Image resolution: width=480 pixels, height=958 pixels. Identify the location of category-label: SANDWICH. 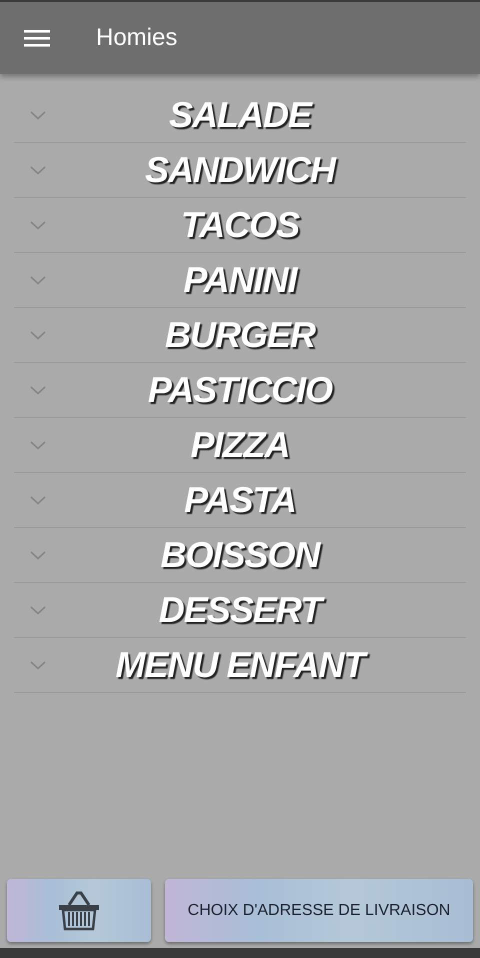
(240, 170).